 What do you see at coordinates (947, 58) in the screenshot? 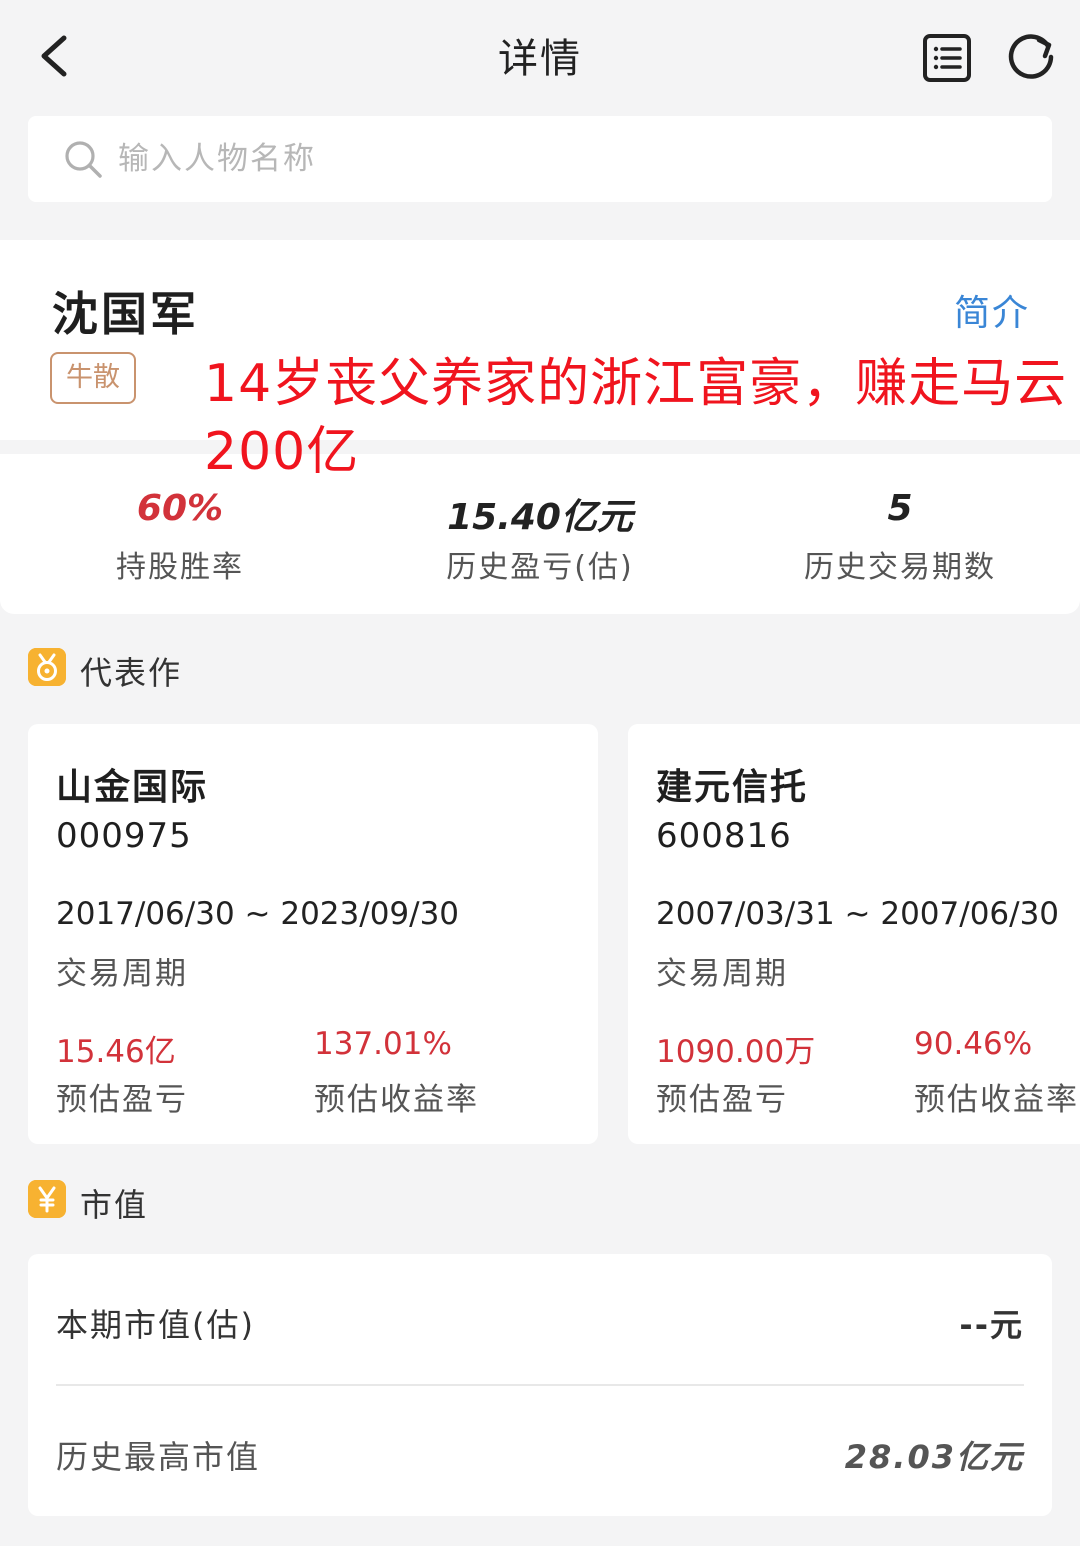
I see `list-icon` at bounding box center [947, 58].